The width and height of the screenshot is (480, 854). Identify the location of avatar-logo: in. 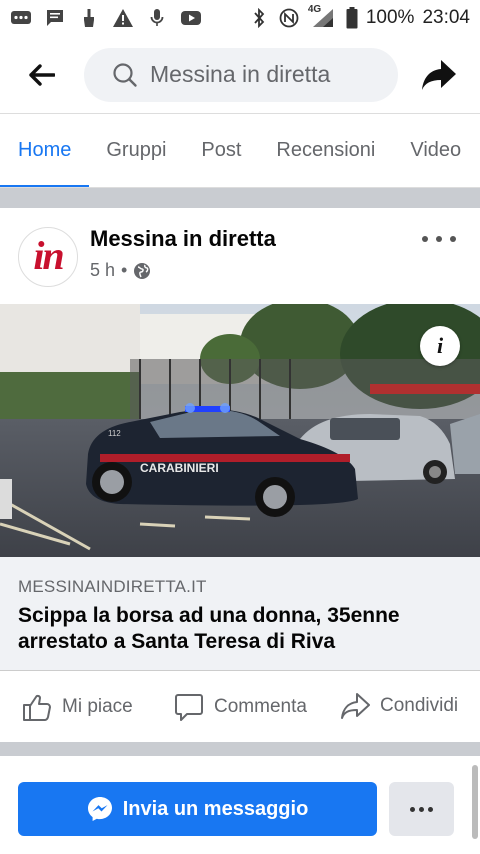
(48, 255).